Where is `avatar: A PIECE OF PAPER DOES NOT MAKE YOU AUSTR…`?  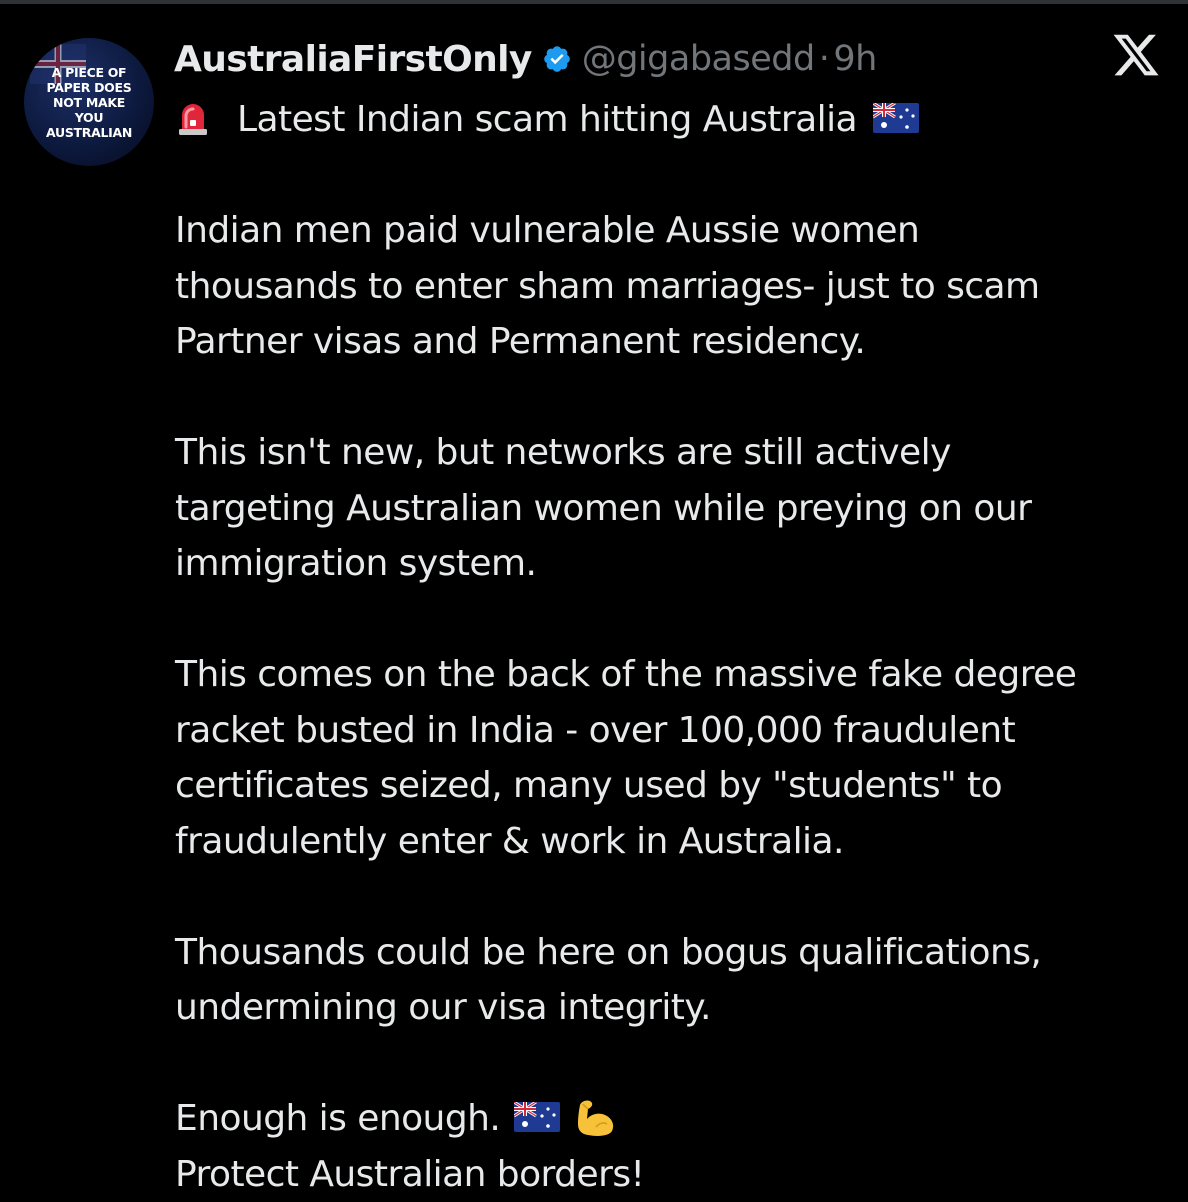
avatar: A PIECE OF PAPER DOES NOT MAKE YOU AUSTR… is located at coordinates (89, 102).